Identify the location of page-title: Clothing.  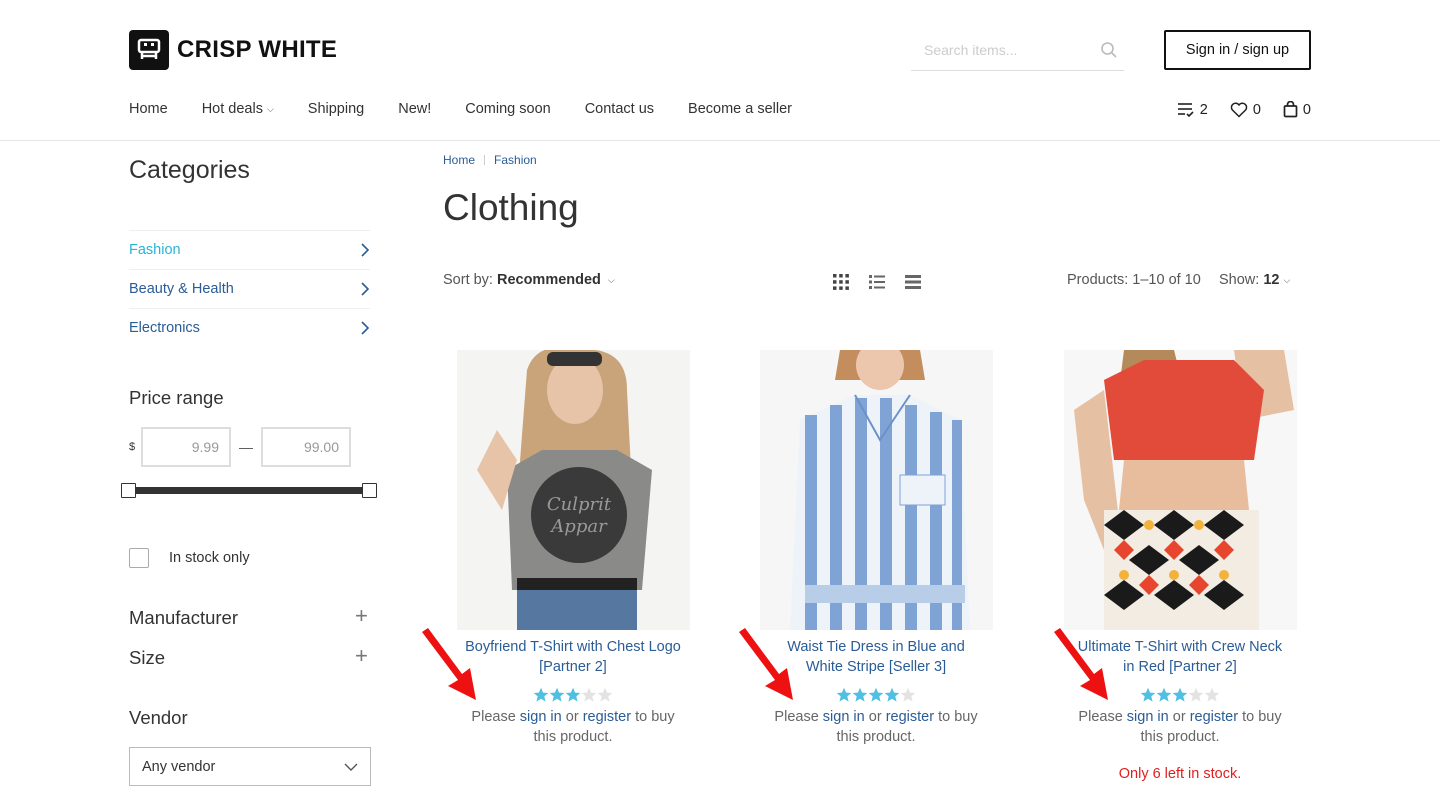
(511, 207).